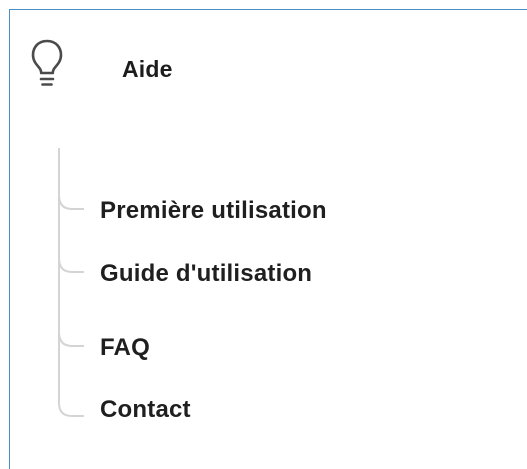 The height and width of the screenshot is (469, 527). I want to click on menu-item-faq: FAQ, so click(125, 348).